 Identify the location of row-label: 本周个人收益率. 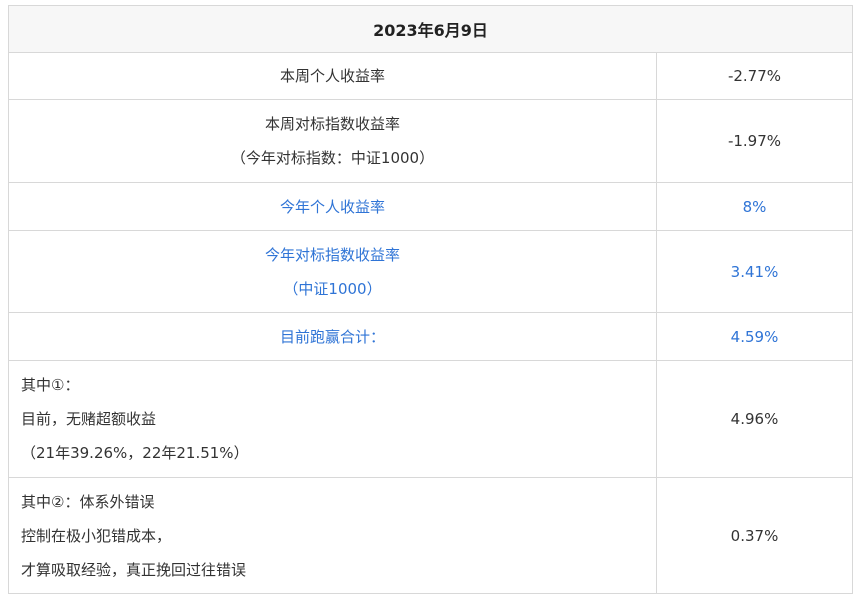
(332, 76).